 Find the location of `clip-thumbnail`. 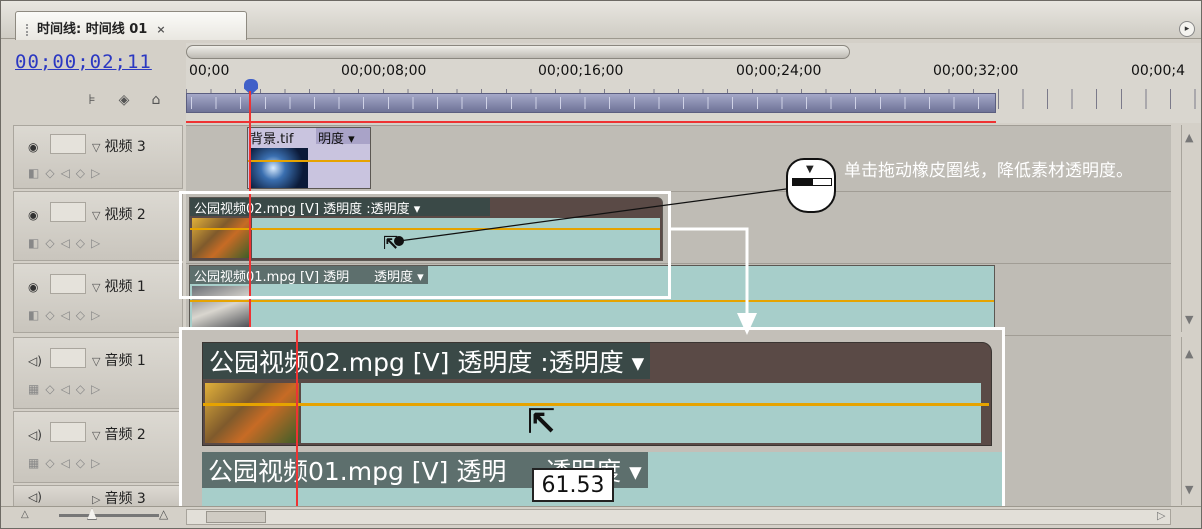

clip-thumbnail is located at coordinates (279, 168).